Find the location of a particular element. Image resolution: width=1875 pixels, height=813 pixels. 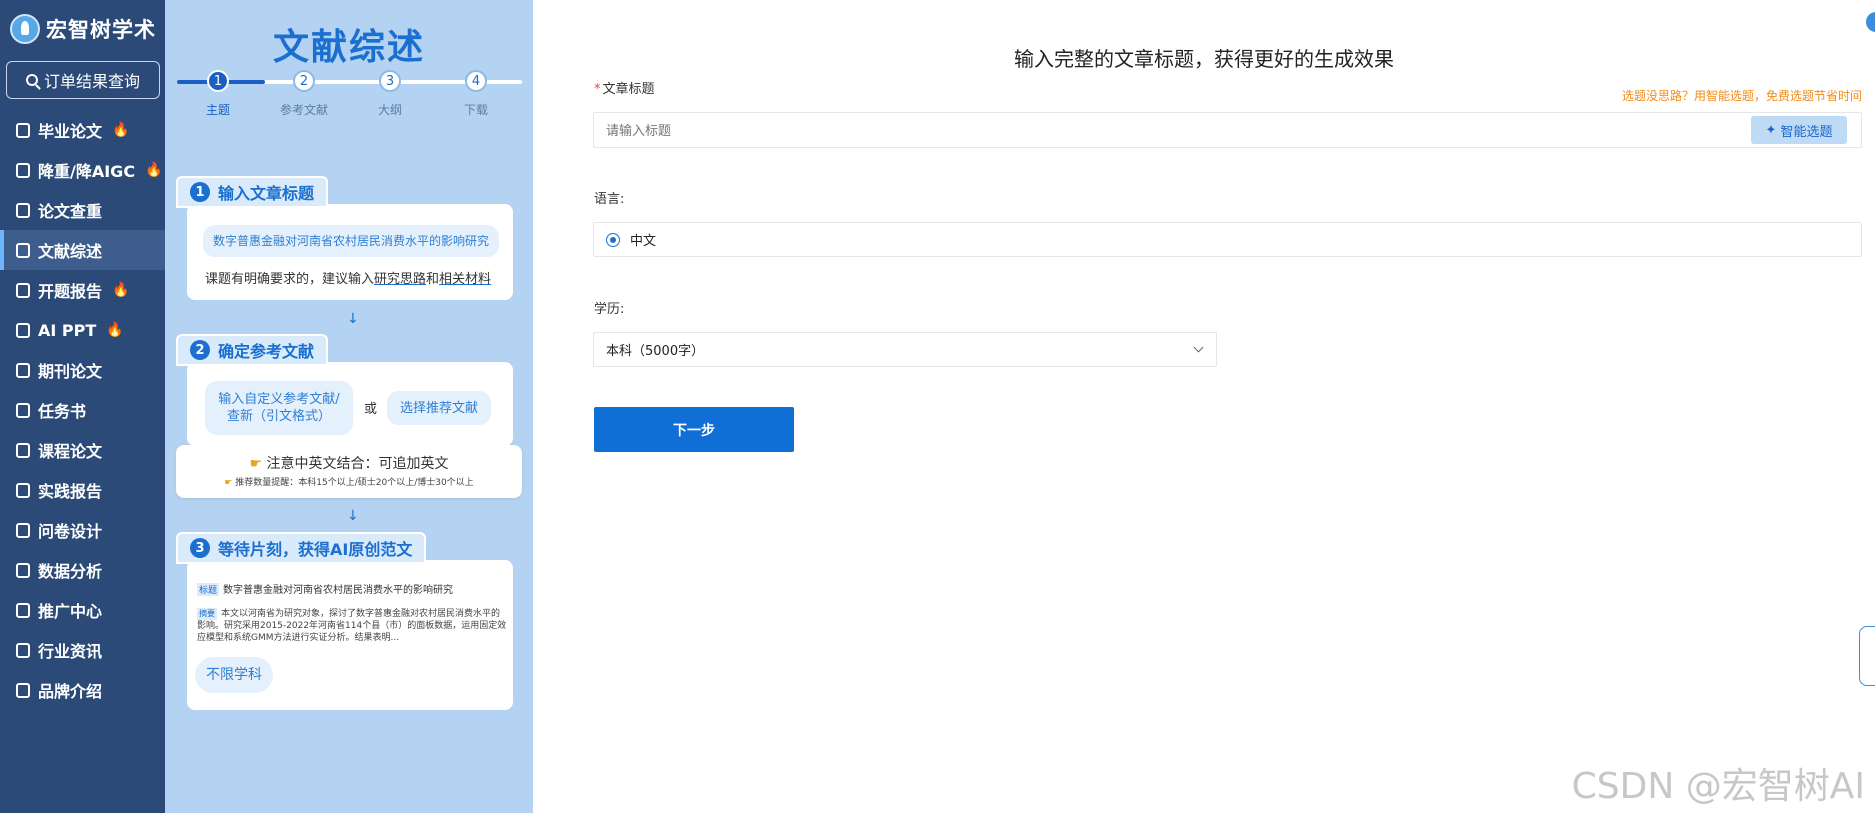

sidebar-item-label: 问卷设计 is located at coordinates (70, 531).